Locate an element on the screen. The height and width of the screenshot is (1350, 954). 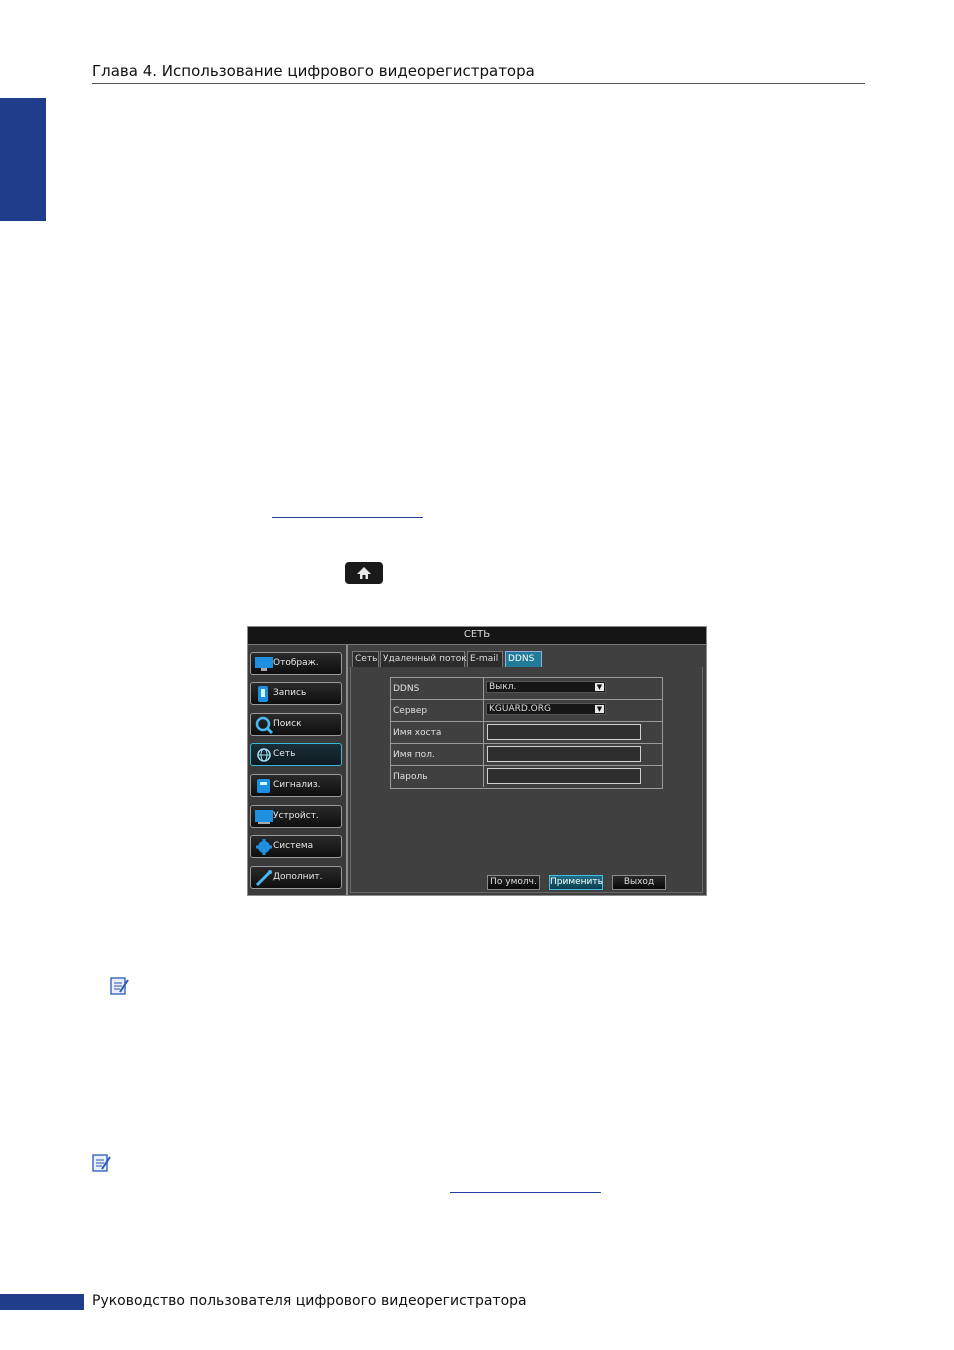
username-label: Имя пол. is located at coordinates (437, 754).